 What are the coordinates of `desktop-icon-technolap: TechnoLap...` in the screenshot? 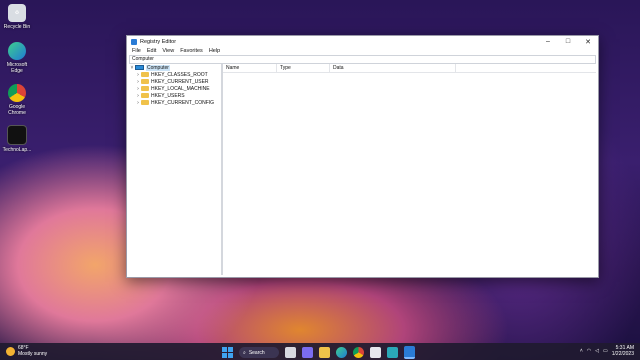 It's located at (17, 139).